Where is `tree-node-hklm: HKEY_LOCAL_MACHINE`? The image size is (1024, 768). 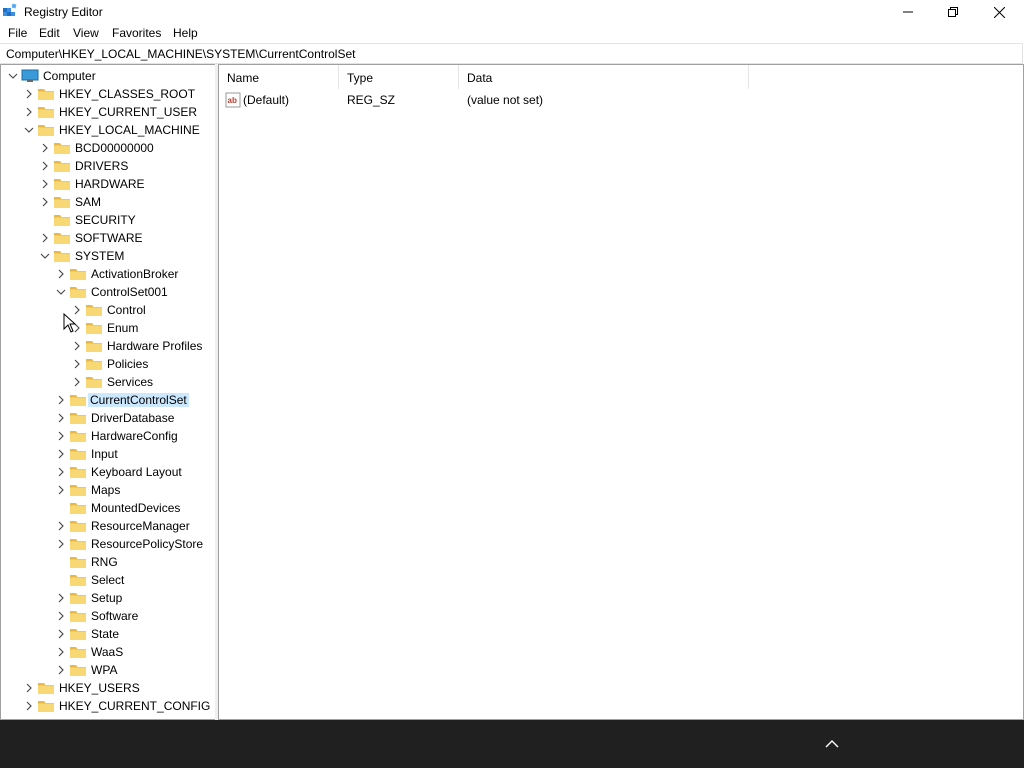
tree-node-hklm: HKEY_LOCAL_MACHINE is located at coordinates (107, 130).